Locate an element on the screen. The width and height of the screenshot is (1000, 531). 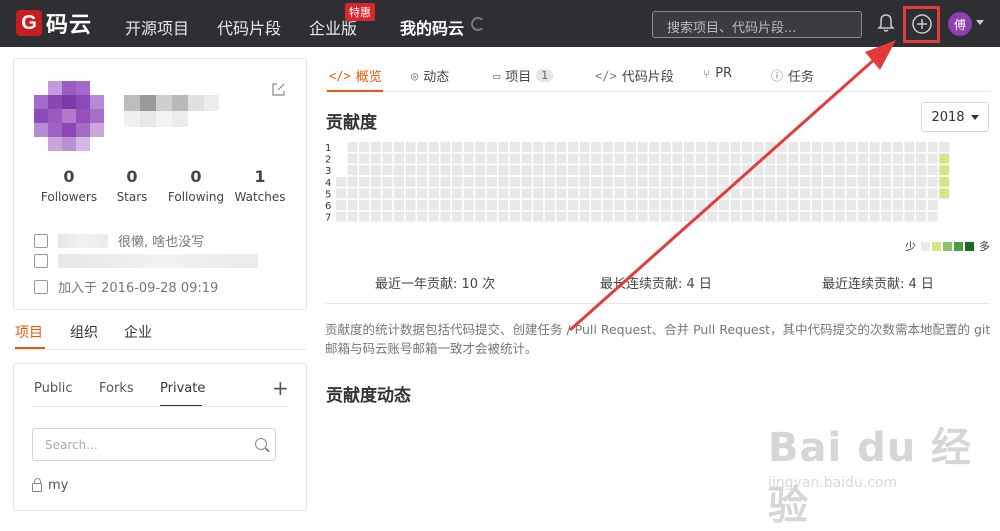
tab-enterprises: 企业 is located at coordinates (138, 332).